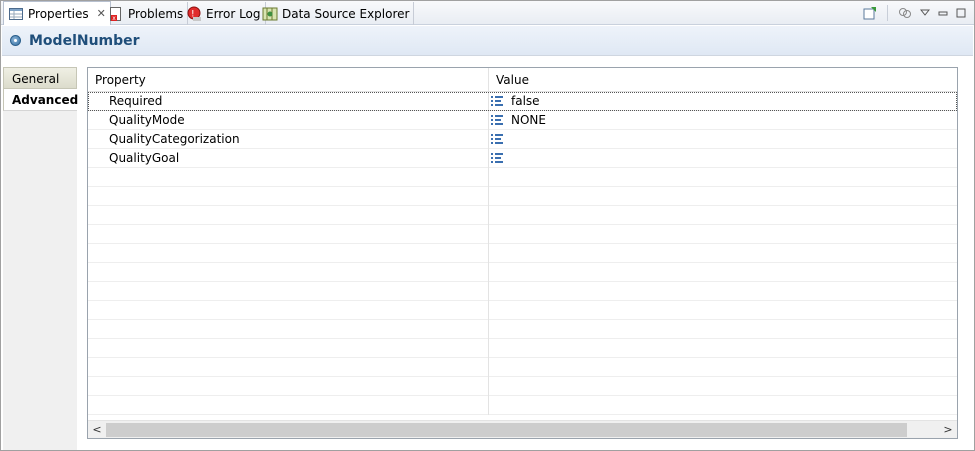 This screenshot has width=975, height=451. I want to click on table-row: Required false, so click(522, 101).